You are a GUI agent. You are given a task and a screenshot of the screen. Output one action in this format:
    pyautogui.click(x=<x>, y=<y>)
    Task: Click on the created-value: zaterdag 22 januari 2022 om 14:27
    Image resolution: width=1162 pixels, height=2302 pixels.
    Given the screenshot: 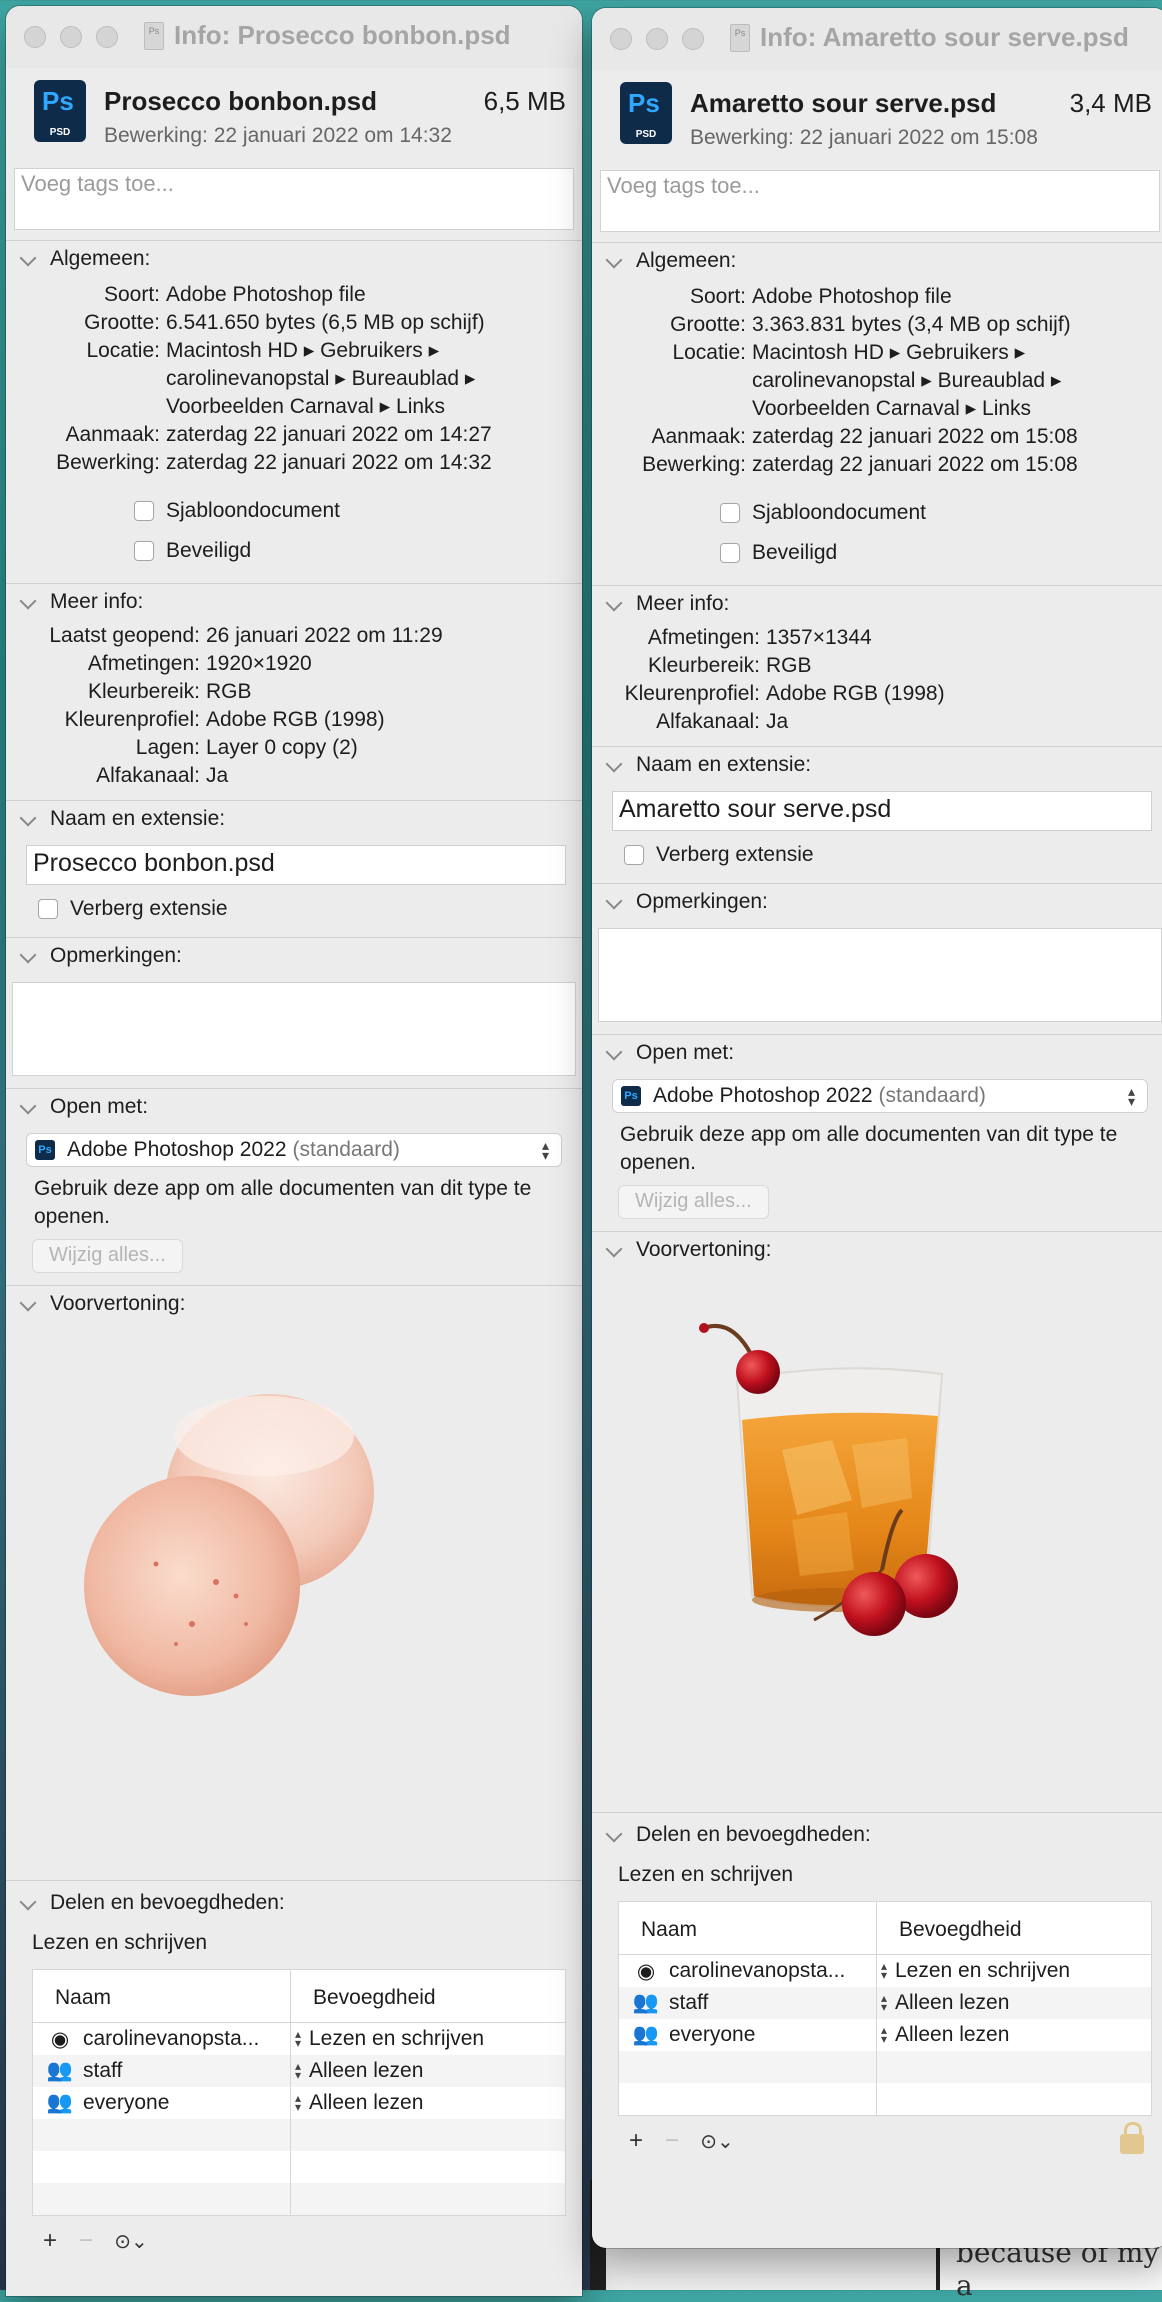 What is the action you would take?
    pyautogui.click(x=329, y=434)
    